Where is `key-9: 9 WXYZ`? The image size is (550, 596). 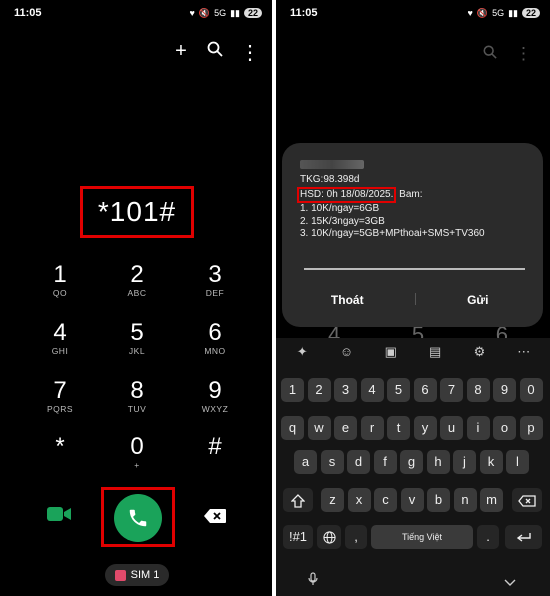
key-9: 9 WXYZ is located at coordinates (215, 396).